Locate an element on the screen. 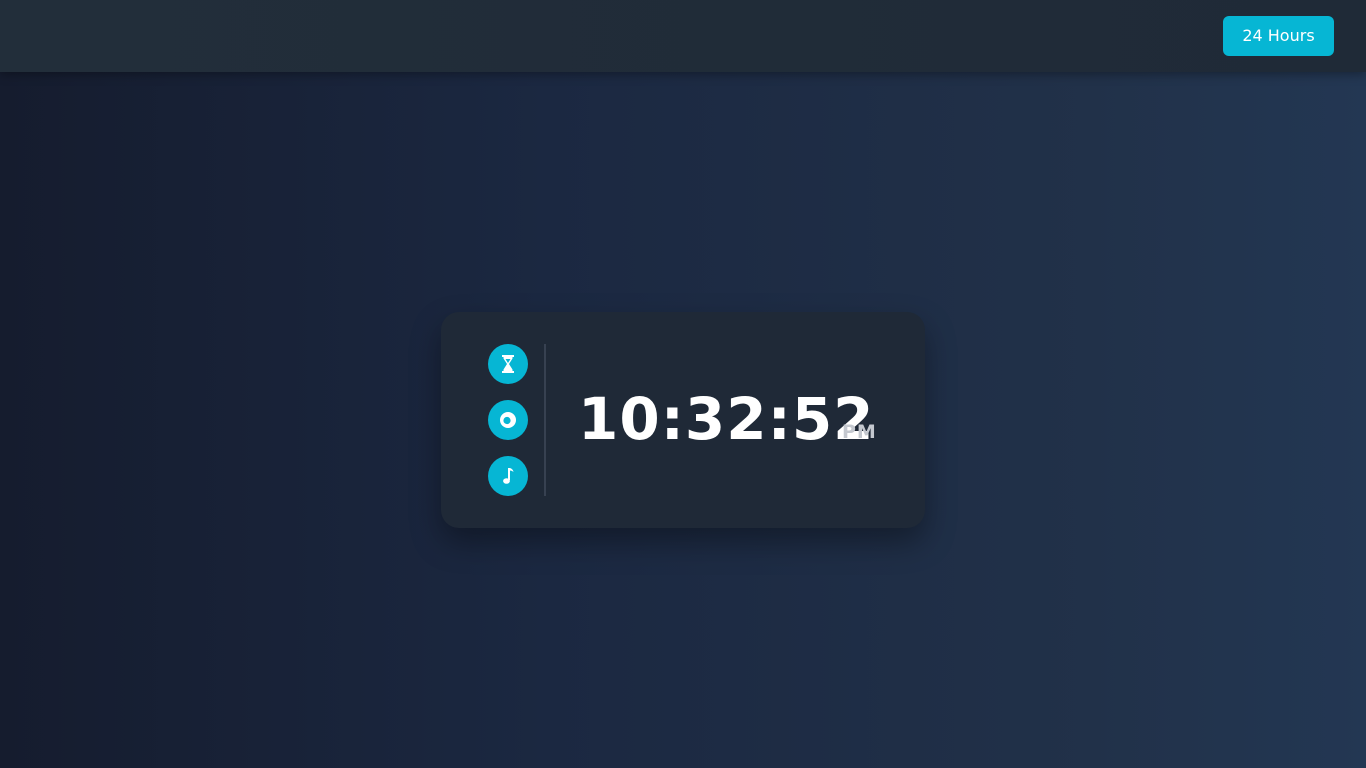 This screenshot has height=768, width=1366. clock-card: 10:32:52 PM is located at coordinates (683, 420).